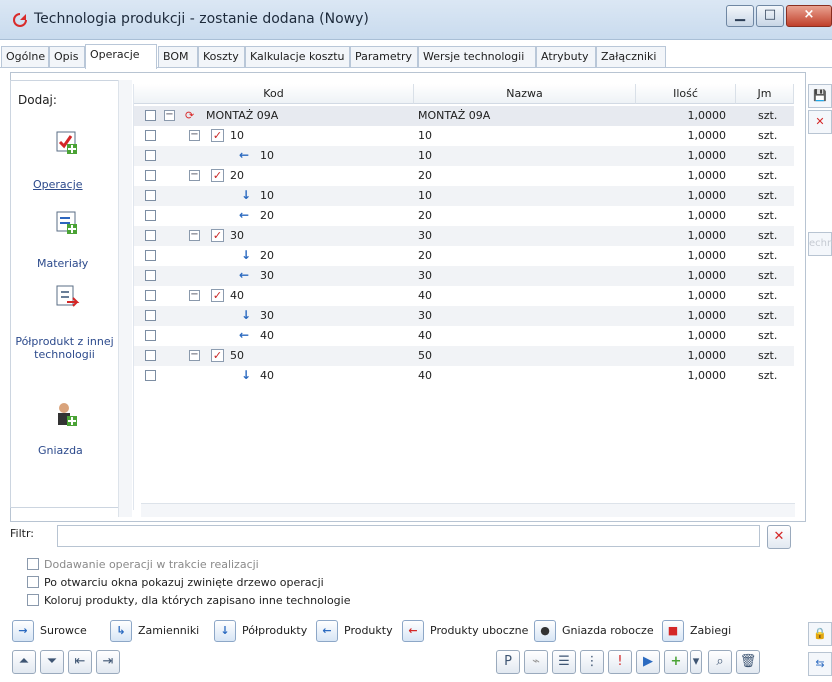  What do you see at coordinates (52, 662) in the screenshot?
I see `move-bottom-button: ⏷` at bounding box center [52, 662].